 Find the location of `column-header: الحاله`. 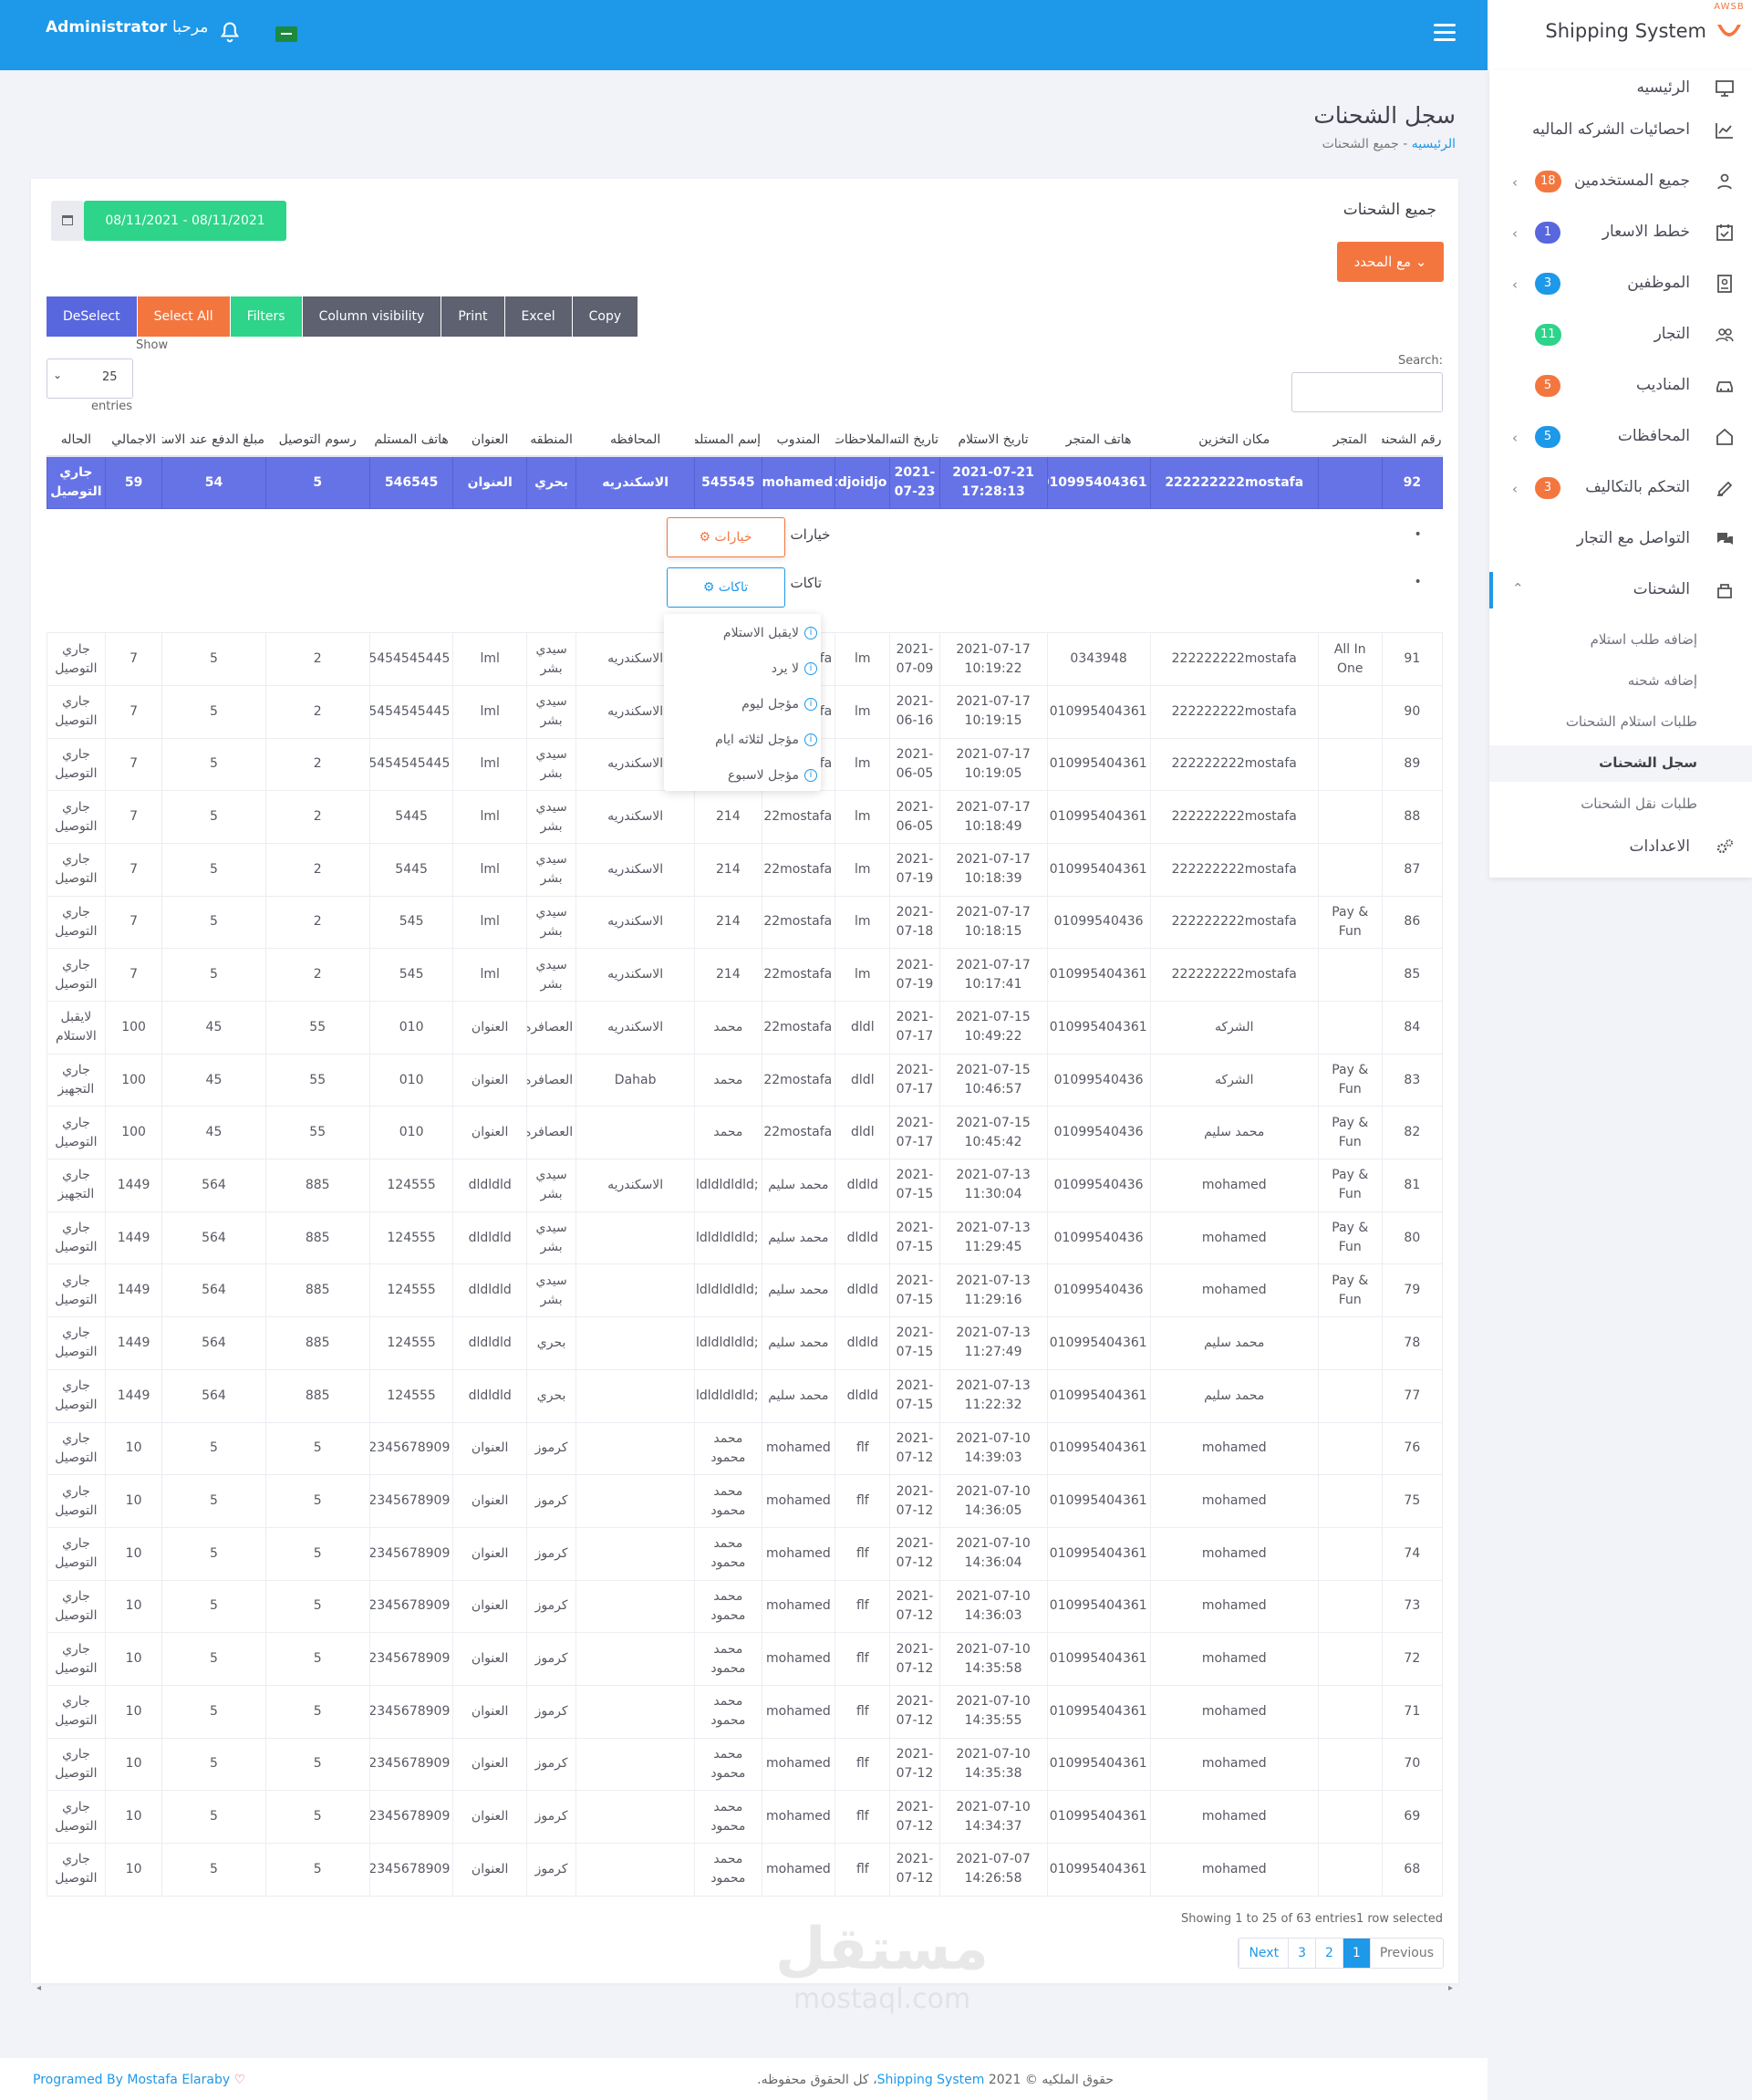

column-header: الحاله is located at coordinates (76, 440).